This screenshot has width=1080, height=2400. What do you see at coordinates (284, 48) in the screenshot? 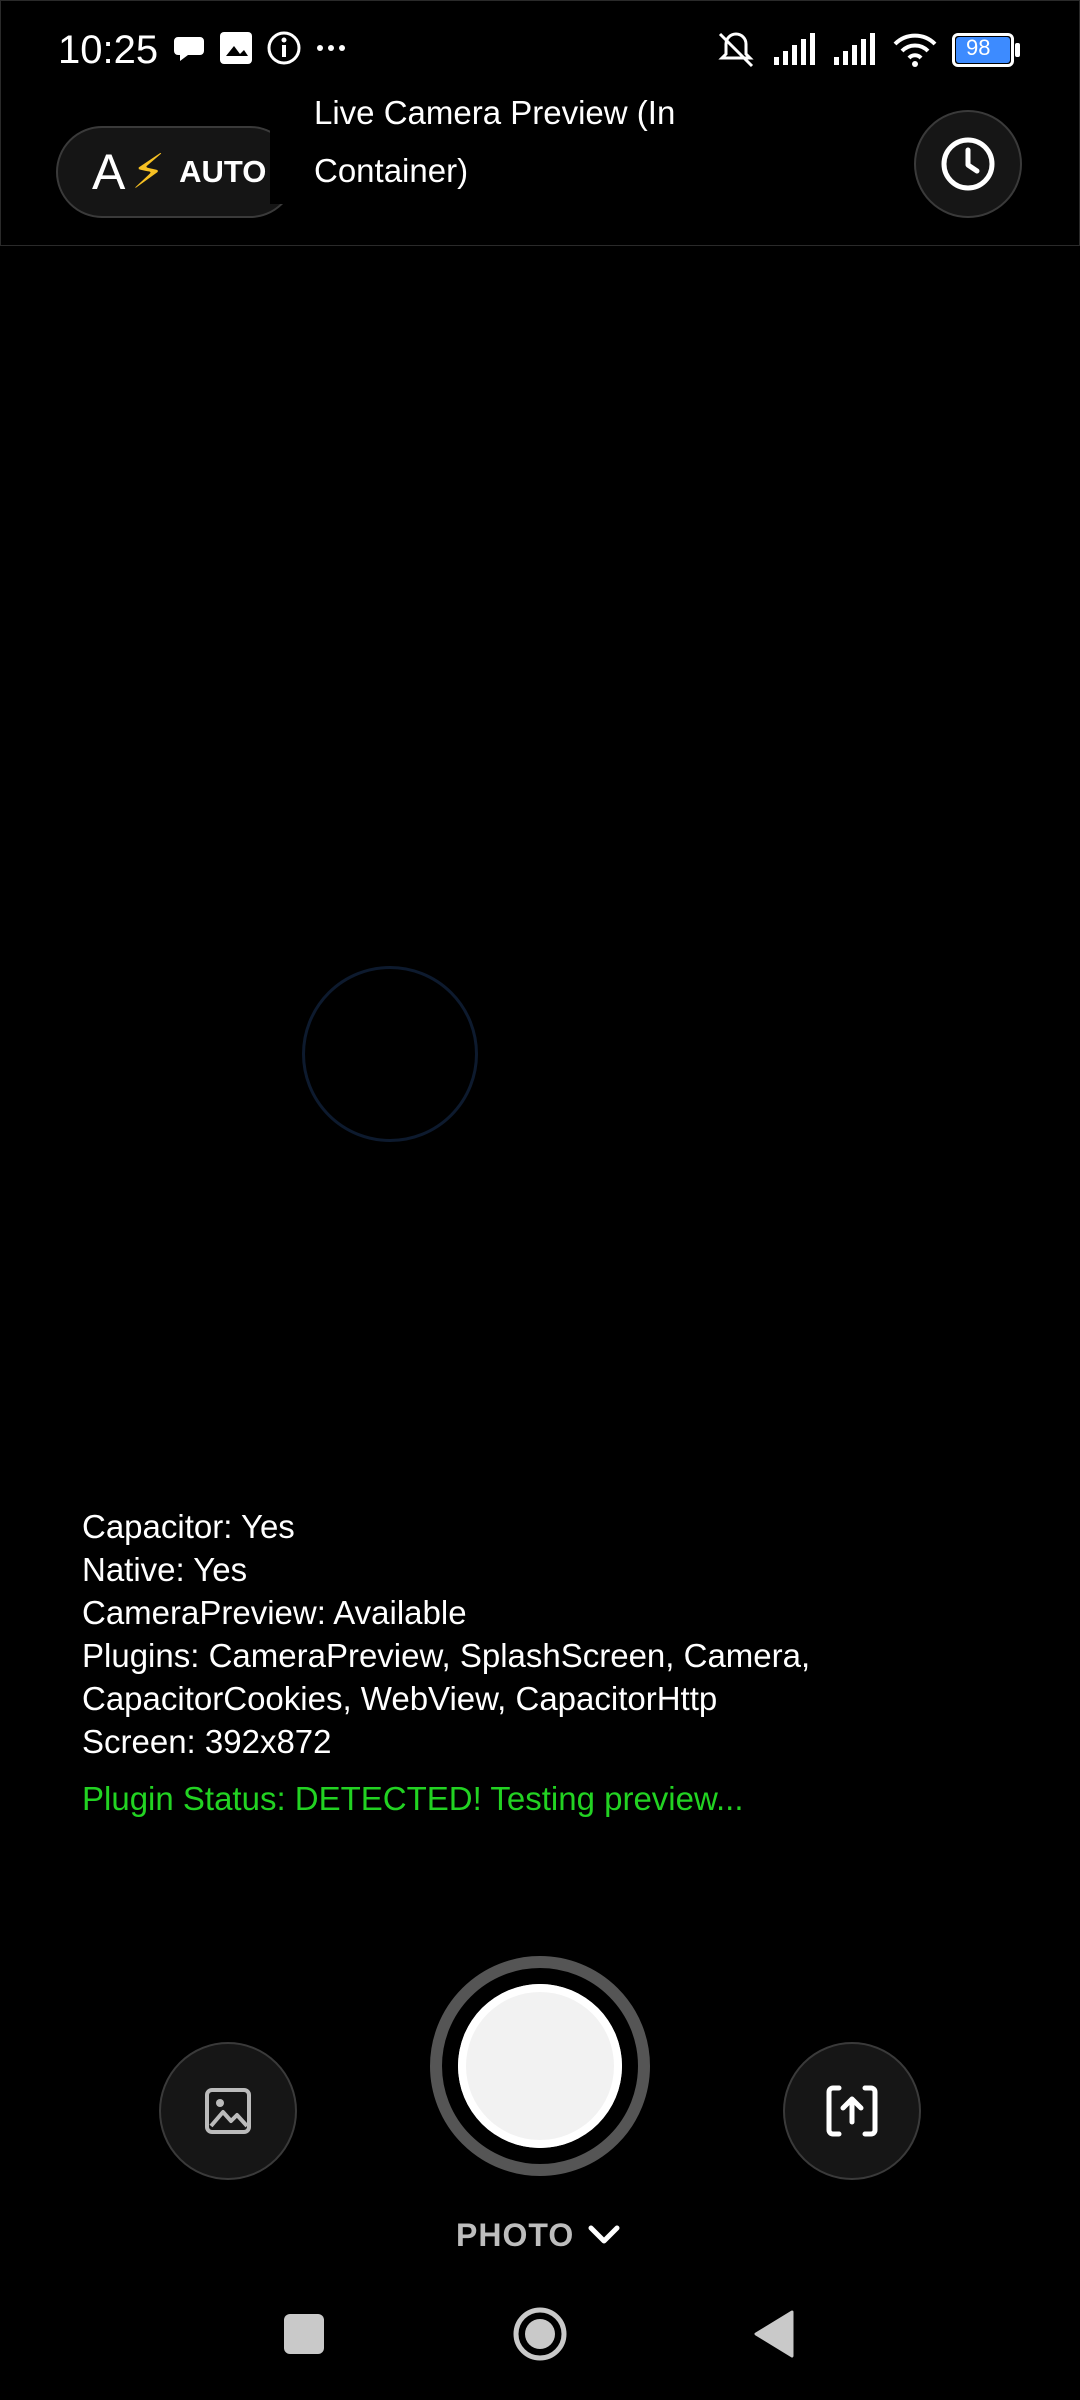
I see `info-icon` at bounding box center [284, 48].